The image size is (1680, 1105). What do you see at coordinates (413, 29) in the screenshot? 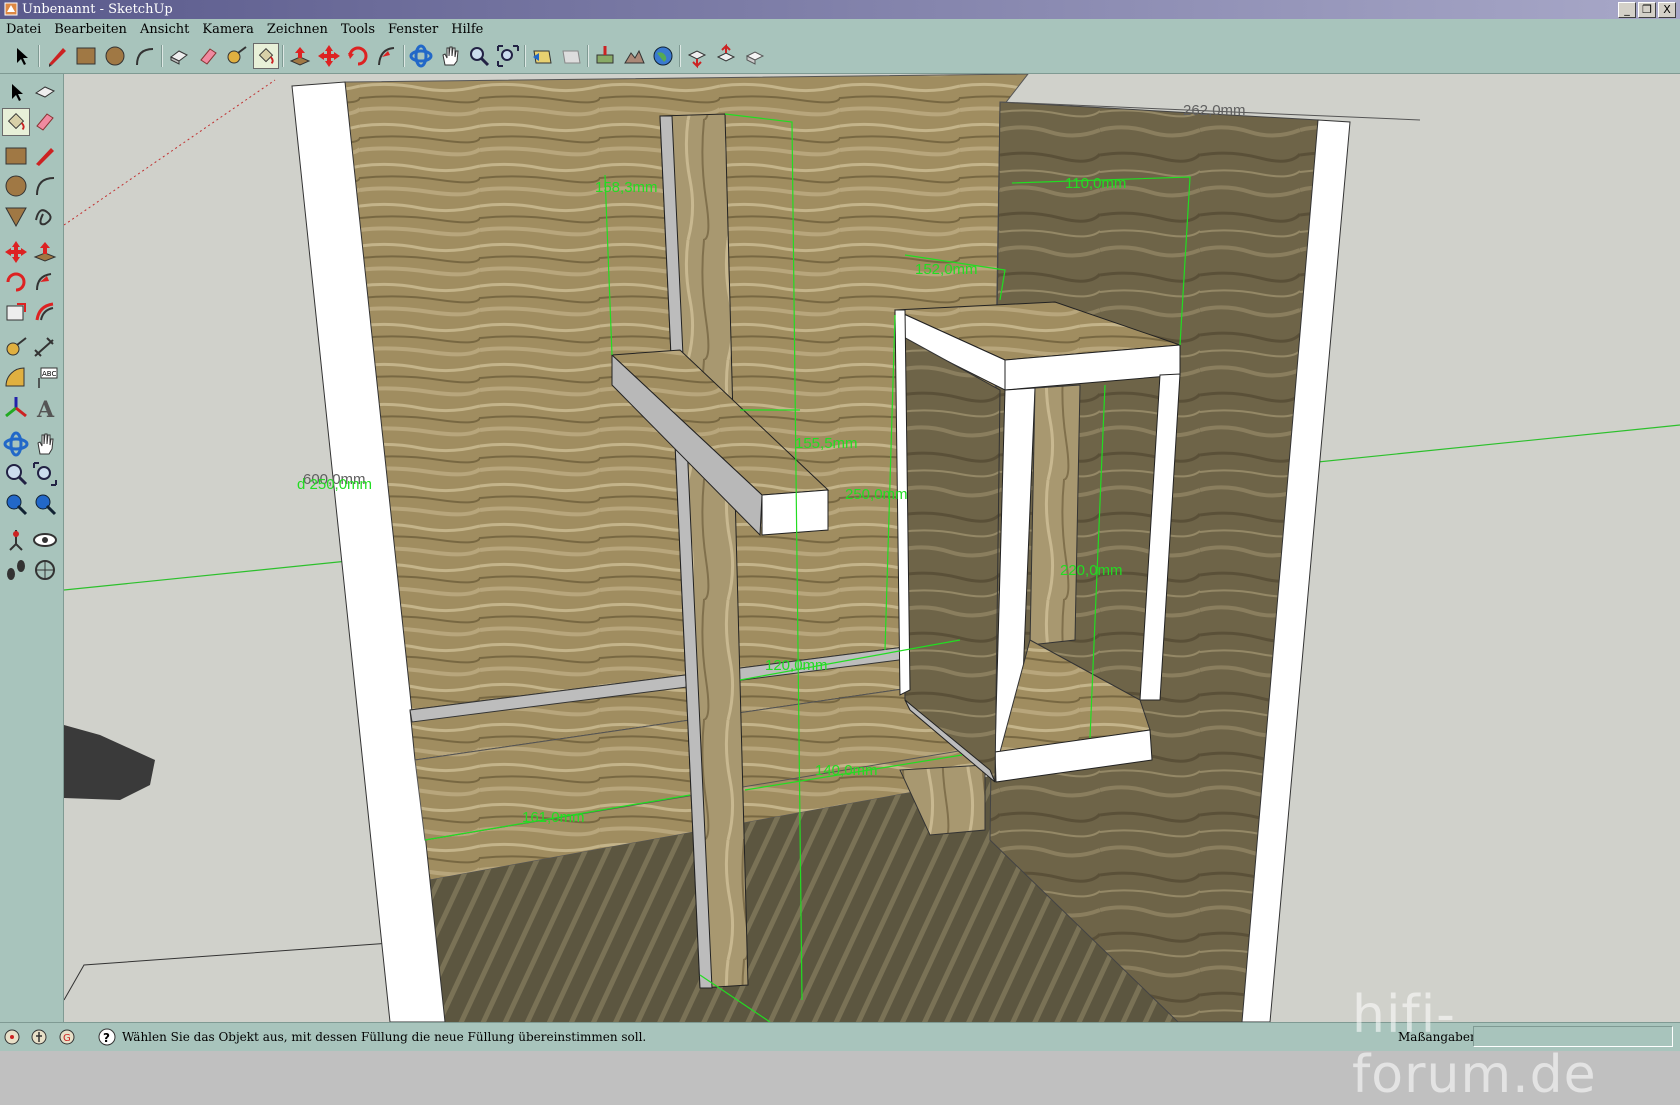
I see `menu-fenster: Fenster` at bounding box center [413, 29].